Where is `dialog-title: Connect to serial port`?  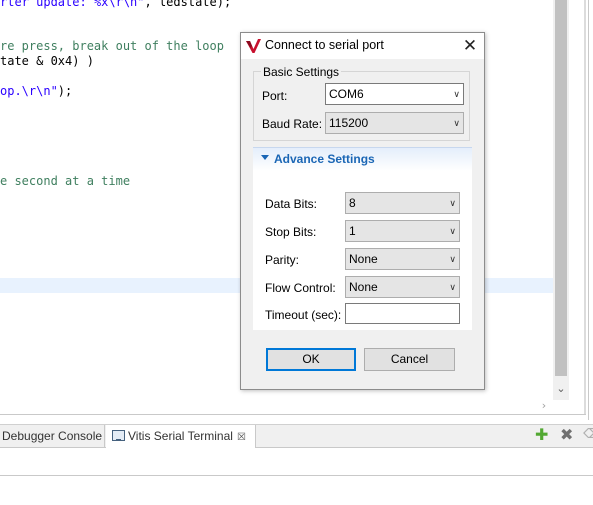 dialog-title: Connect to serial port is located at coordinates (324, 45).